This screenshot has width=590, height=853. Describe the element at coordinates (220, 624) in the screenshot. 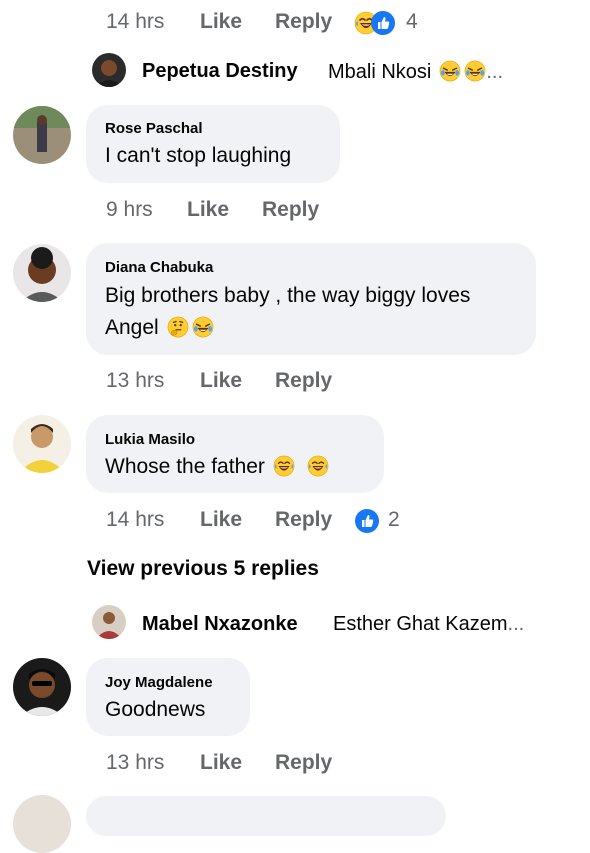

I see `reply-author: Mabel Nxazonke` at that location.